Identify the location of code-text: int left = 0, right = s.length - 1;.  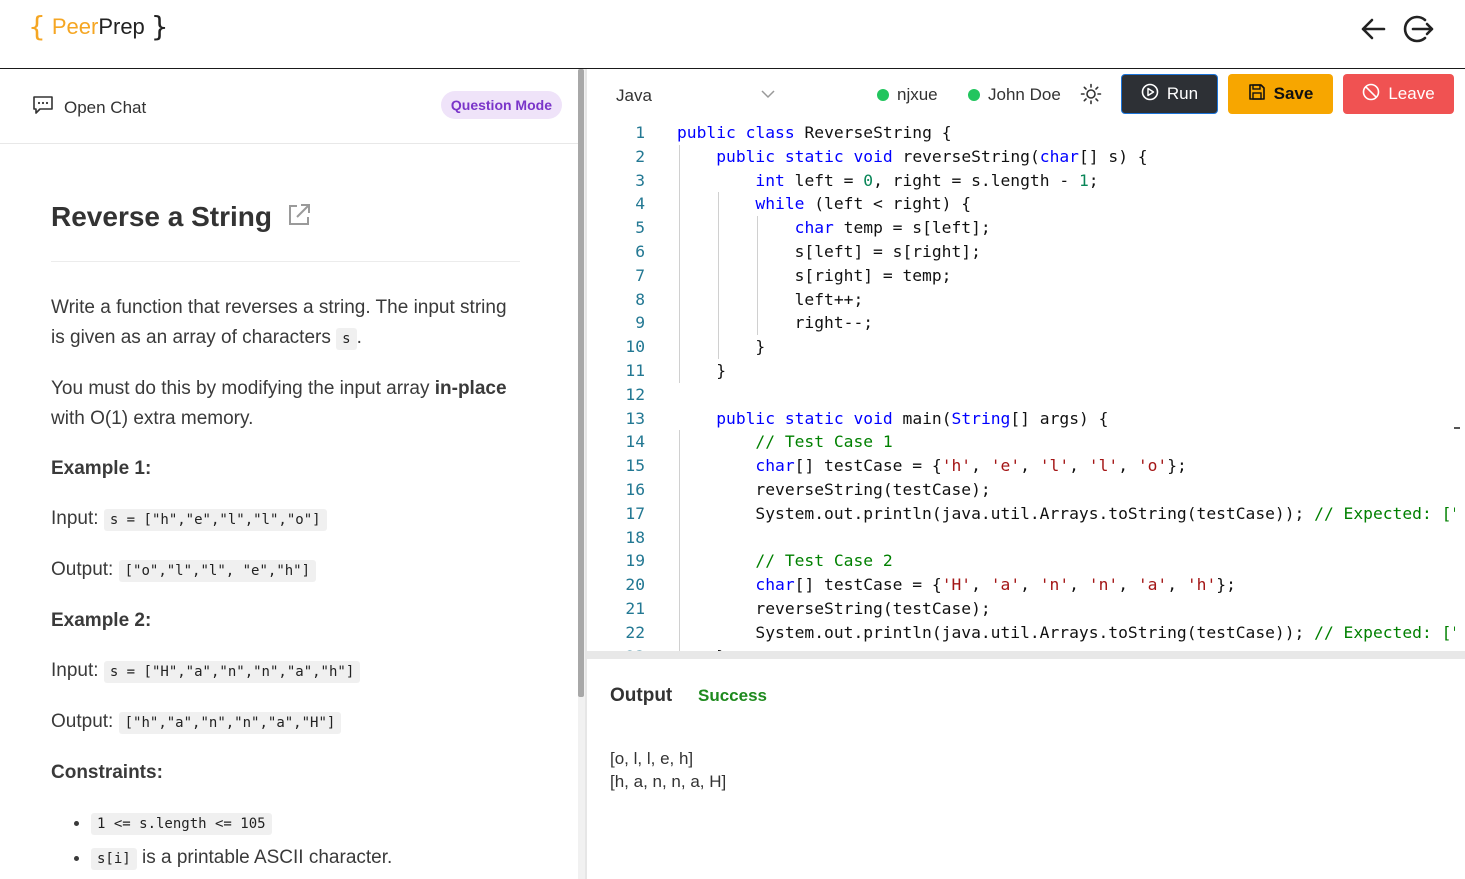
(927, 180).